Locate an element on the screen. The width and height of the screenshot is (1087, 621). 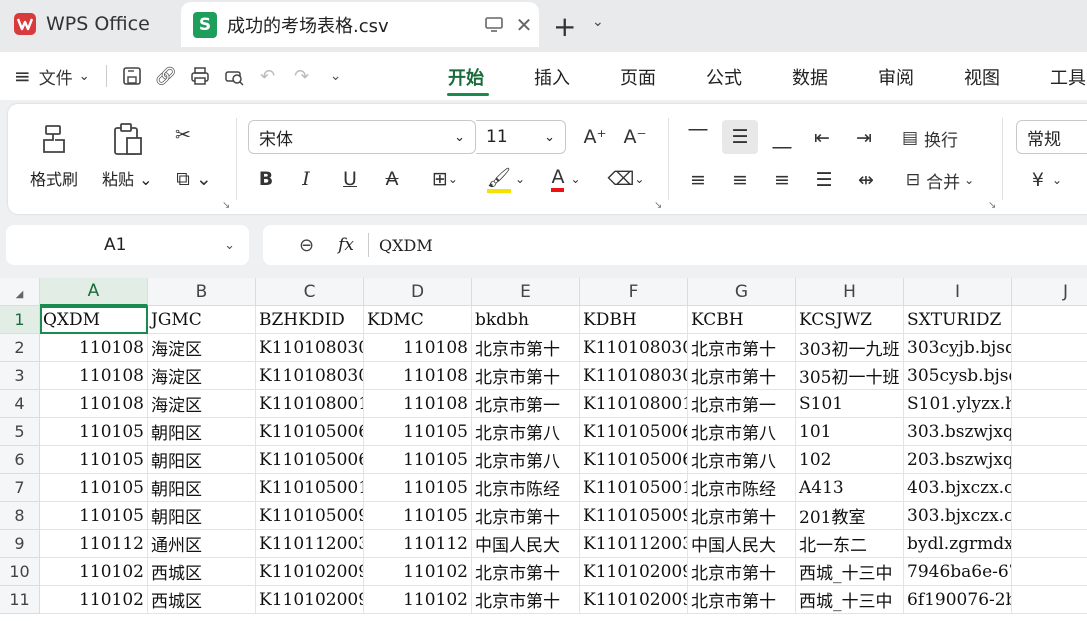
cell-j7 is located at coordinates (1049, 488).